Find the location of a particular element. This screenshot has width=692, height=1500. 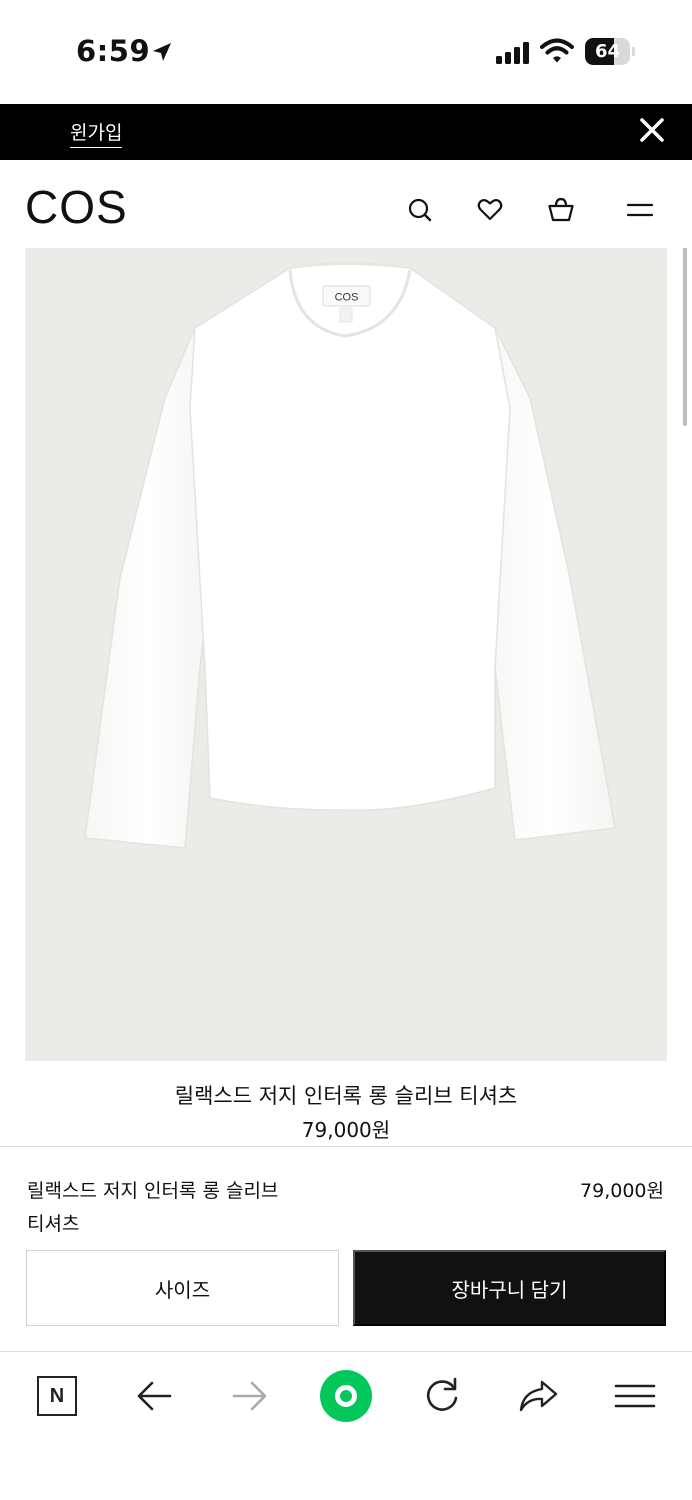

shopping-bag-icon is located at coordinates (561, 210).